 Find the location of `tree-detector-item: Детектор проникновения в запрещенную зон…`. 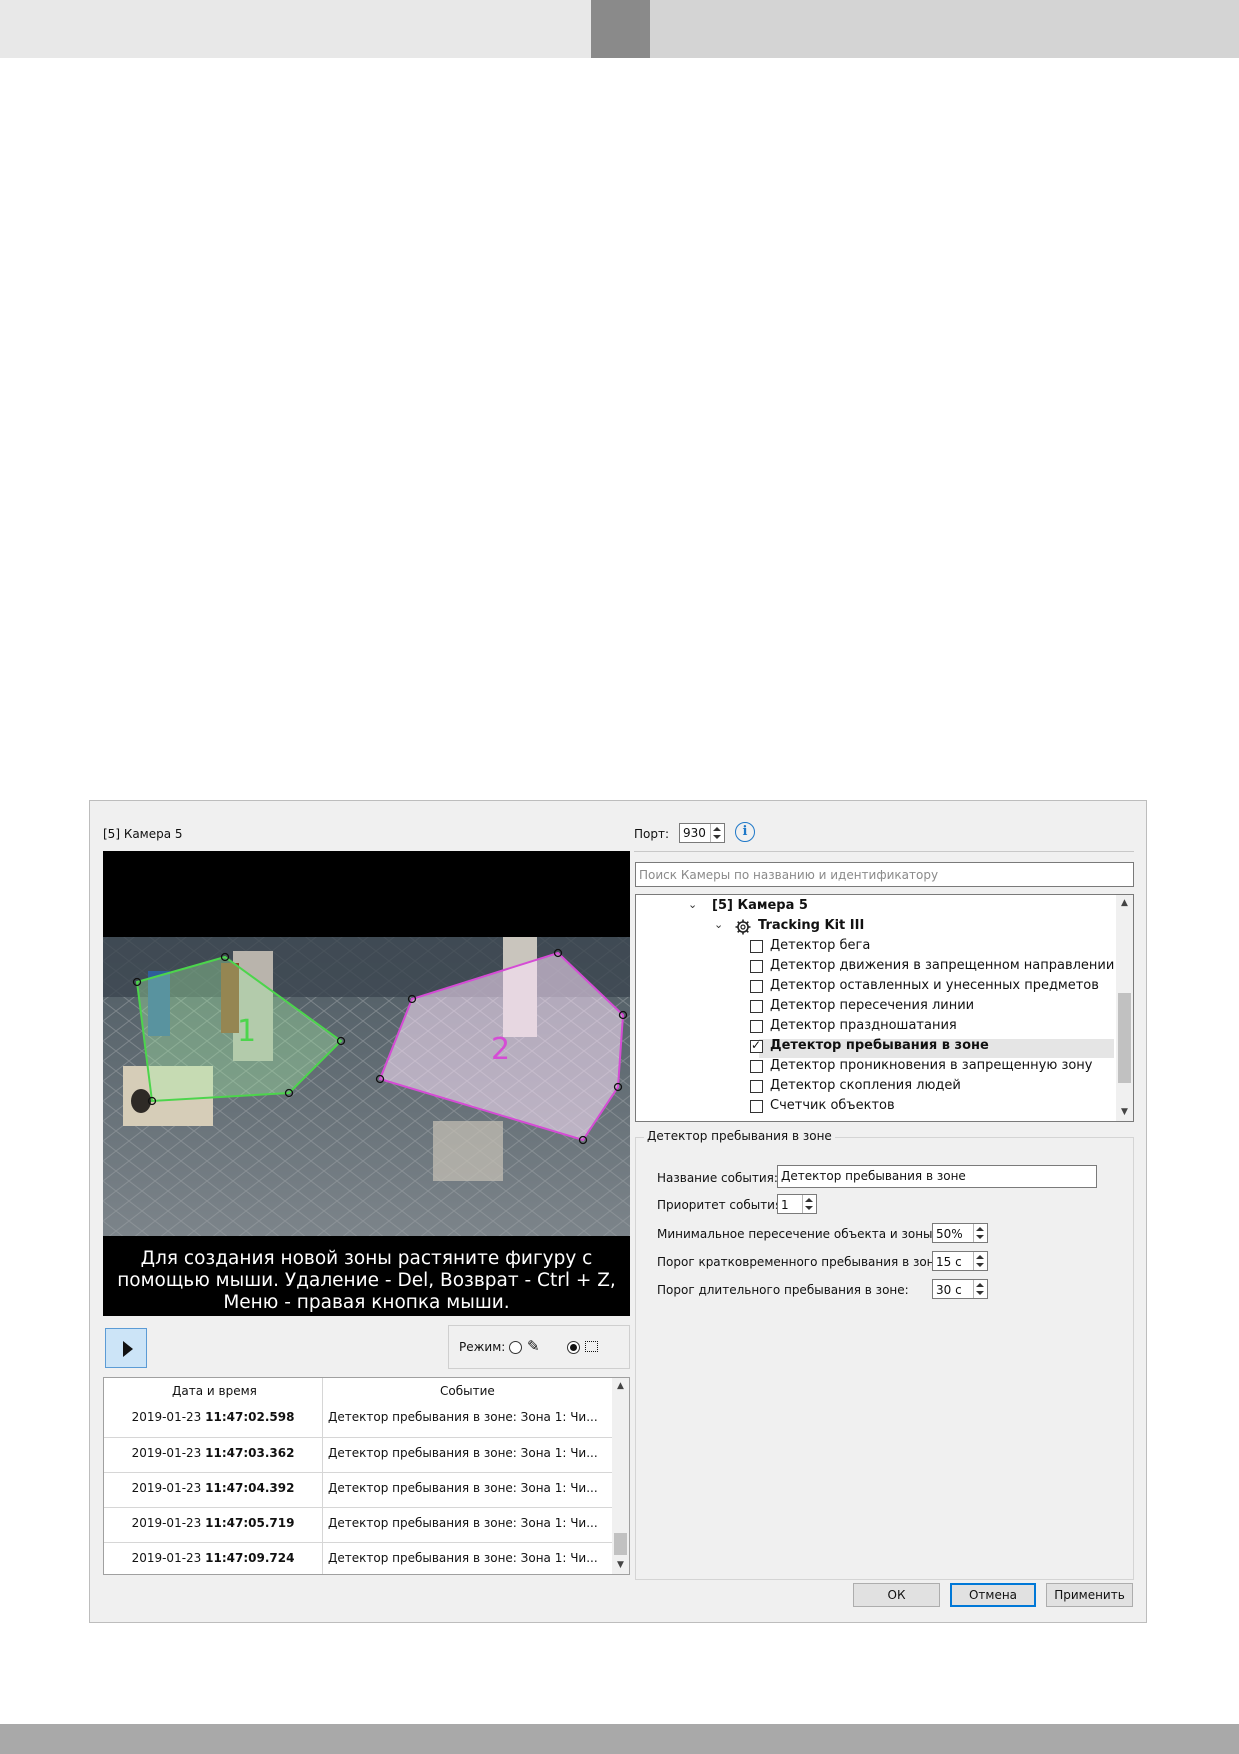

tree-detector-item: Детектор проникновения в запрещенную зон… is located at coordinates (876, 1067).